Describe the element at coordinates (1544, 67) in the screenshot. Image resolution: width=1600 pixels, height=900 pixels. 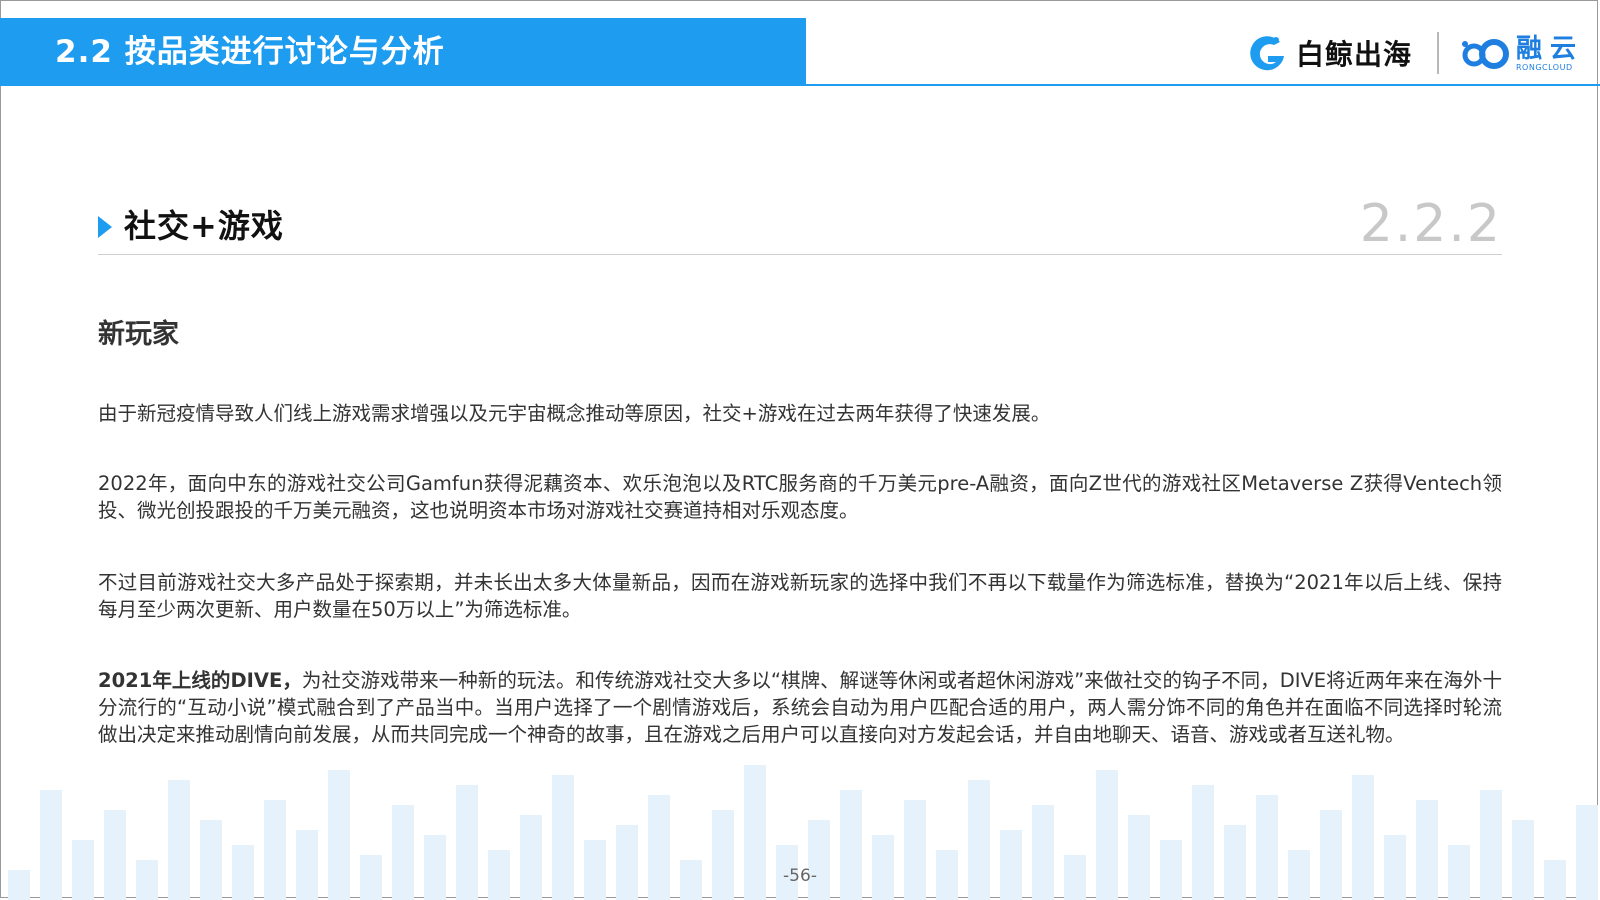
I see `logo-rongcloud-en: RONGCLOUD` at that location.